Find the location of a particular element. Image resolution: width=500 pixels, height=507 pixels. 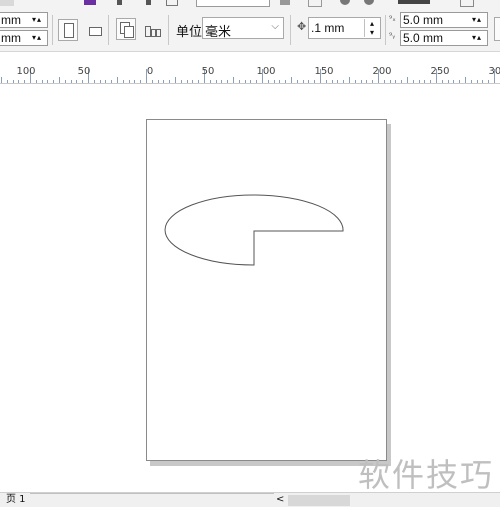

current-page-icon is located at coordinates (153, 31).